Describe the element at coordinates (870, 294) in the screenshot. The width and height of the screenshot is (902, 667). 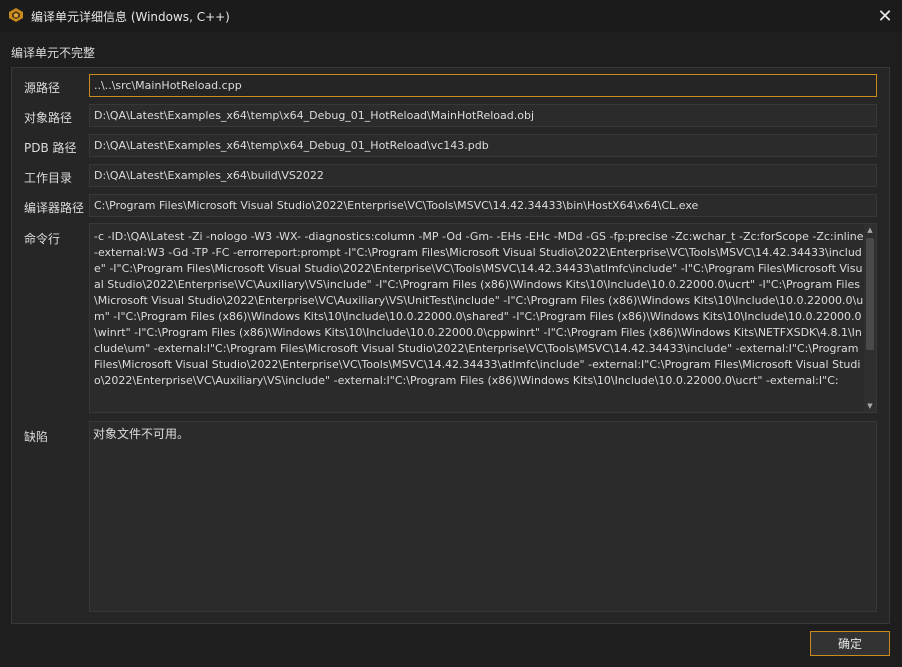
I see `scroll-thumb` at that location.